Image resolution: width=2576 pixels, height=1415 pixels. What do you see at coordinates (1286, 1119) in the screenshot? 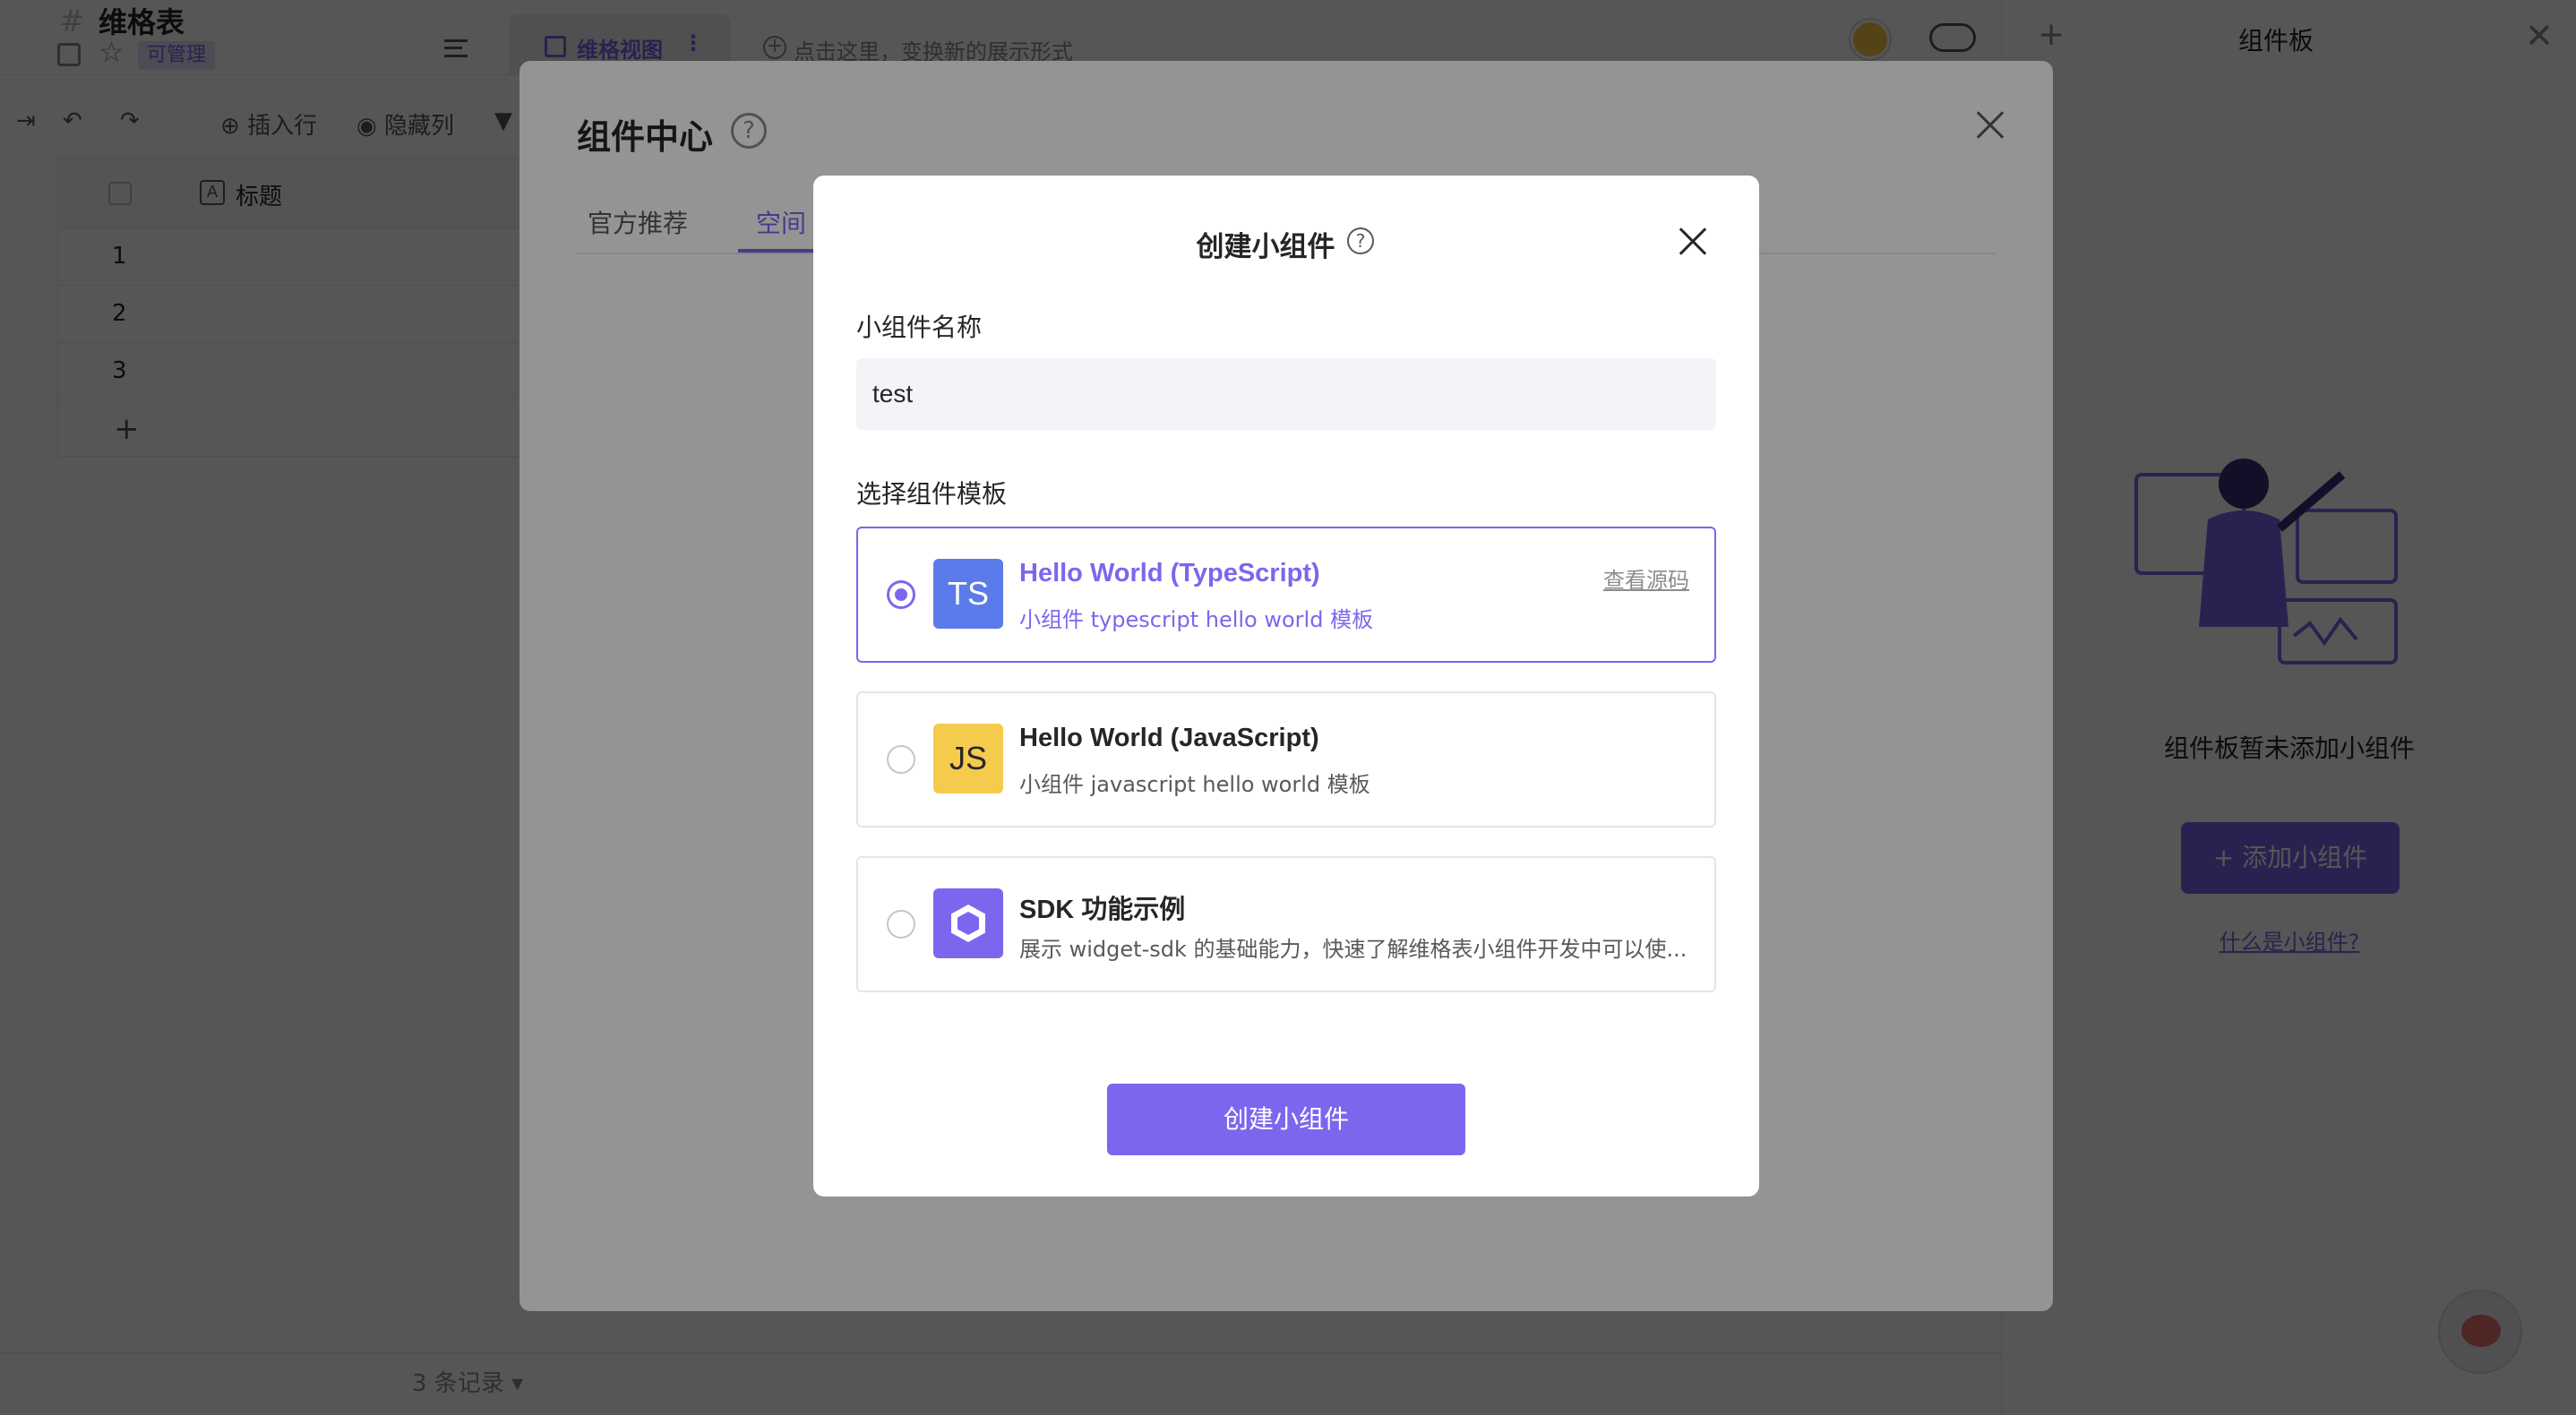
I see `create-widget-button: 创建小组件` at bounding box center [1286, 1119].